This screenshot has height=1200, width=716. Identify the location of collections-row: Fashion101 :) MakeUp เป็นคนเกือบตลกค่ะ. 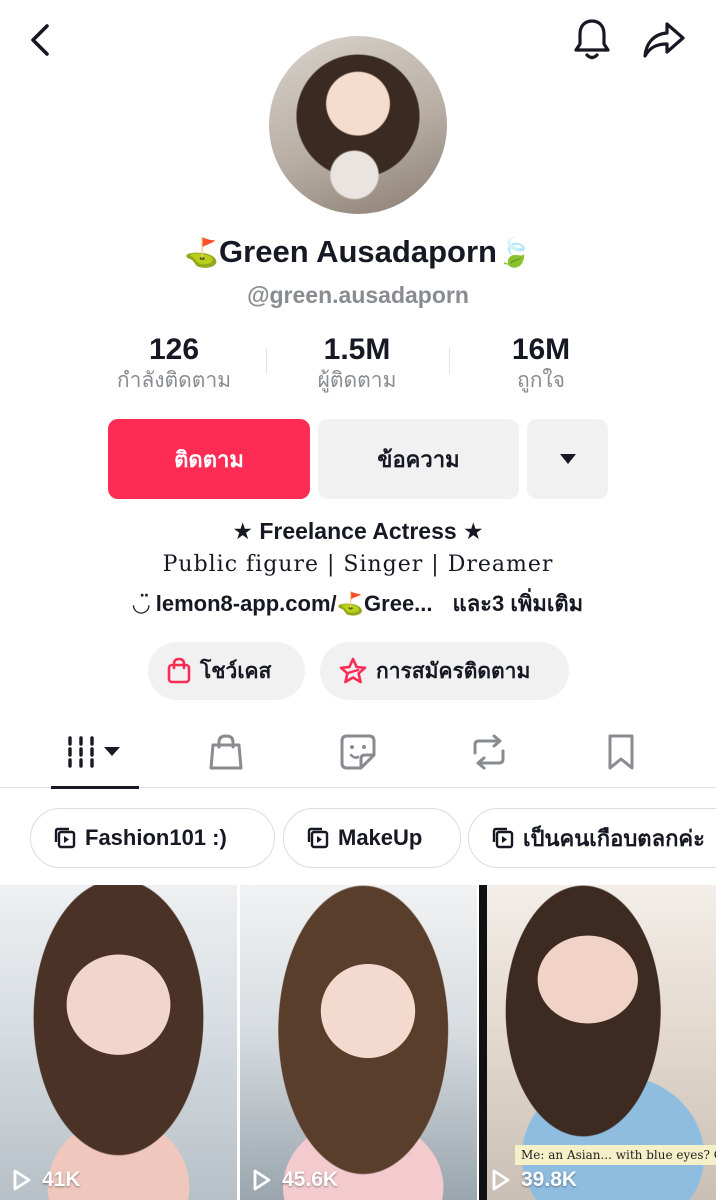
(358, 838).